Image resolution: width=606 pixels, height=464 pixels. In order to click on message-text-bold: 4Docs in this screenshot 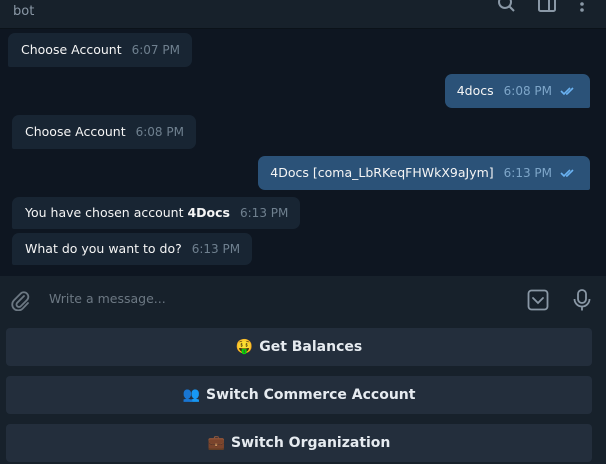, I will do `click(208, 212)`.